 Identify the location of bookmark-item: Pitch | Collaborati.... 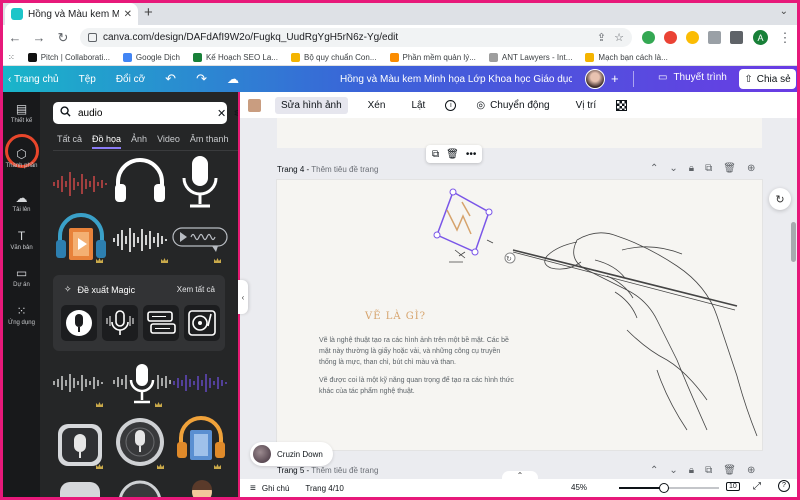
(68, 57).